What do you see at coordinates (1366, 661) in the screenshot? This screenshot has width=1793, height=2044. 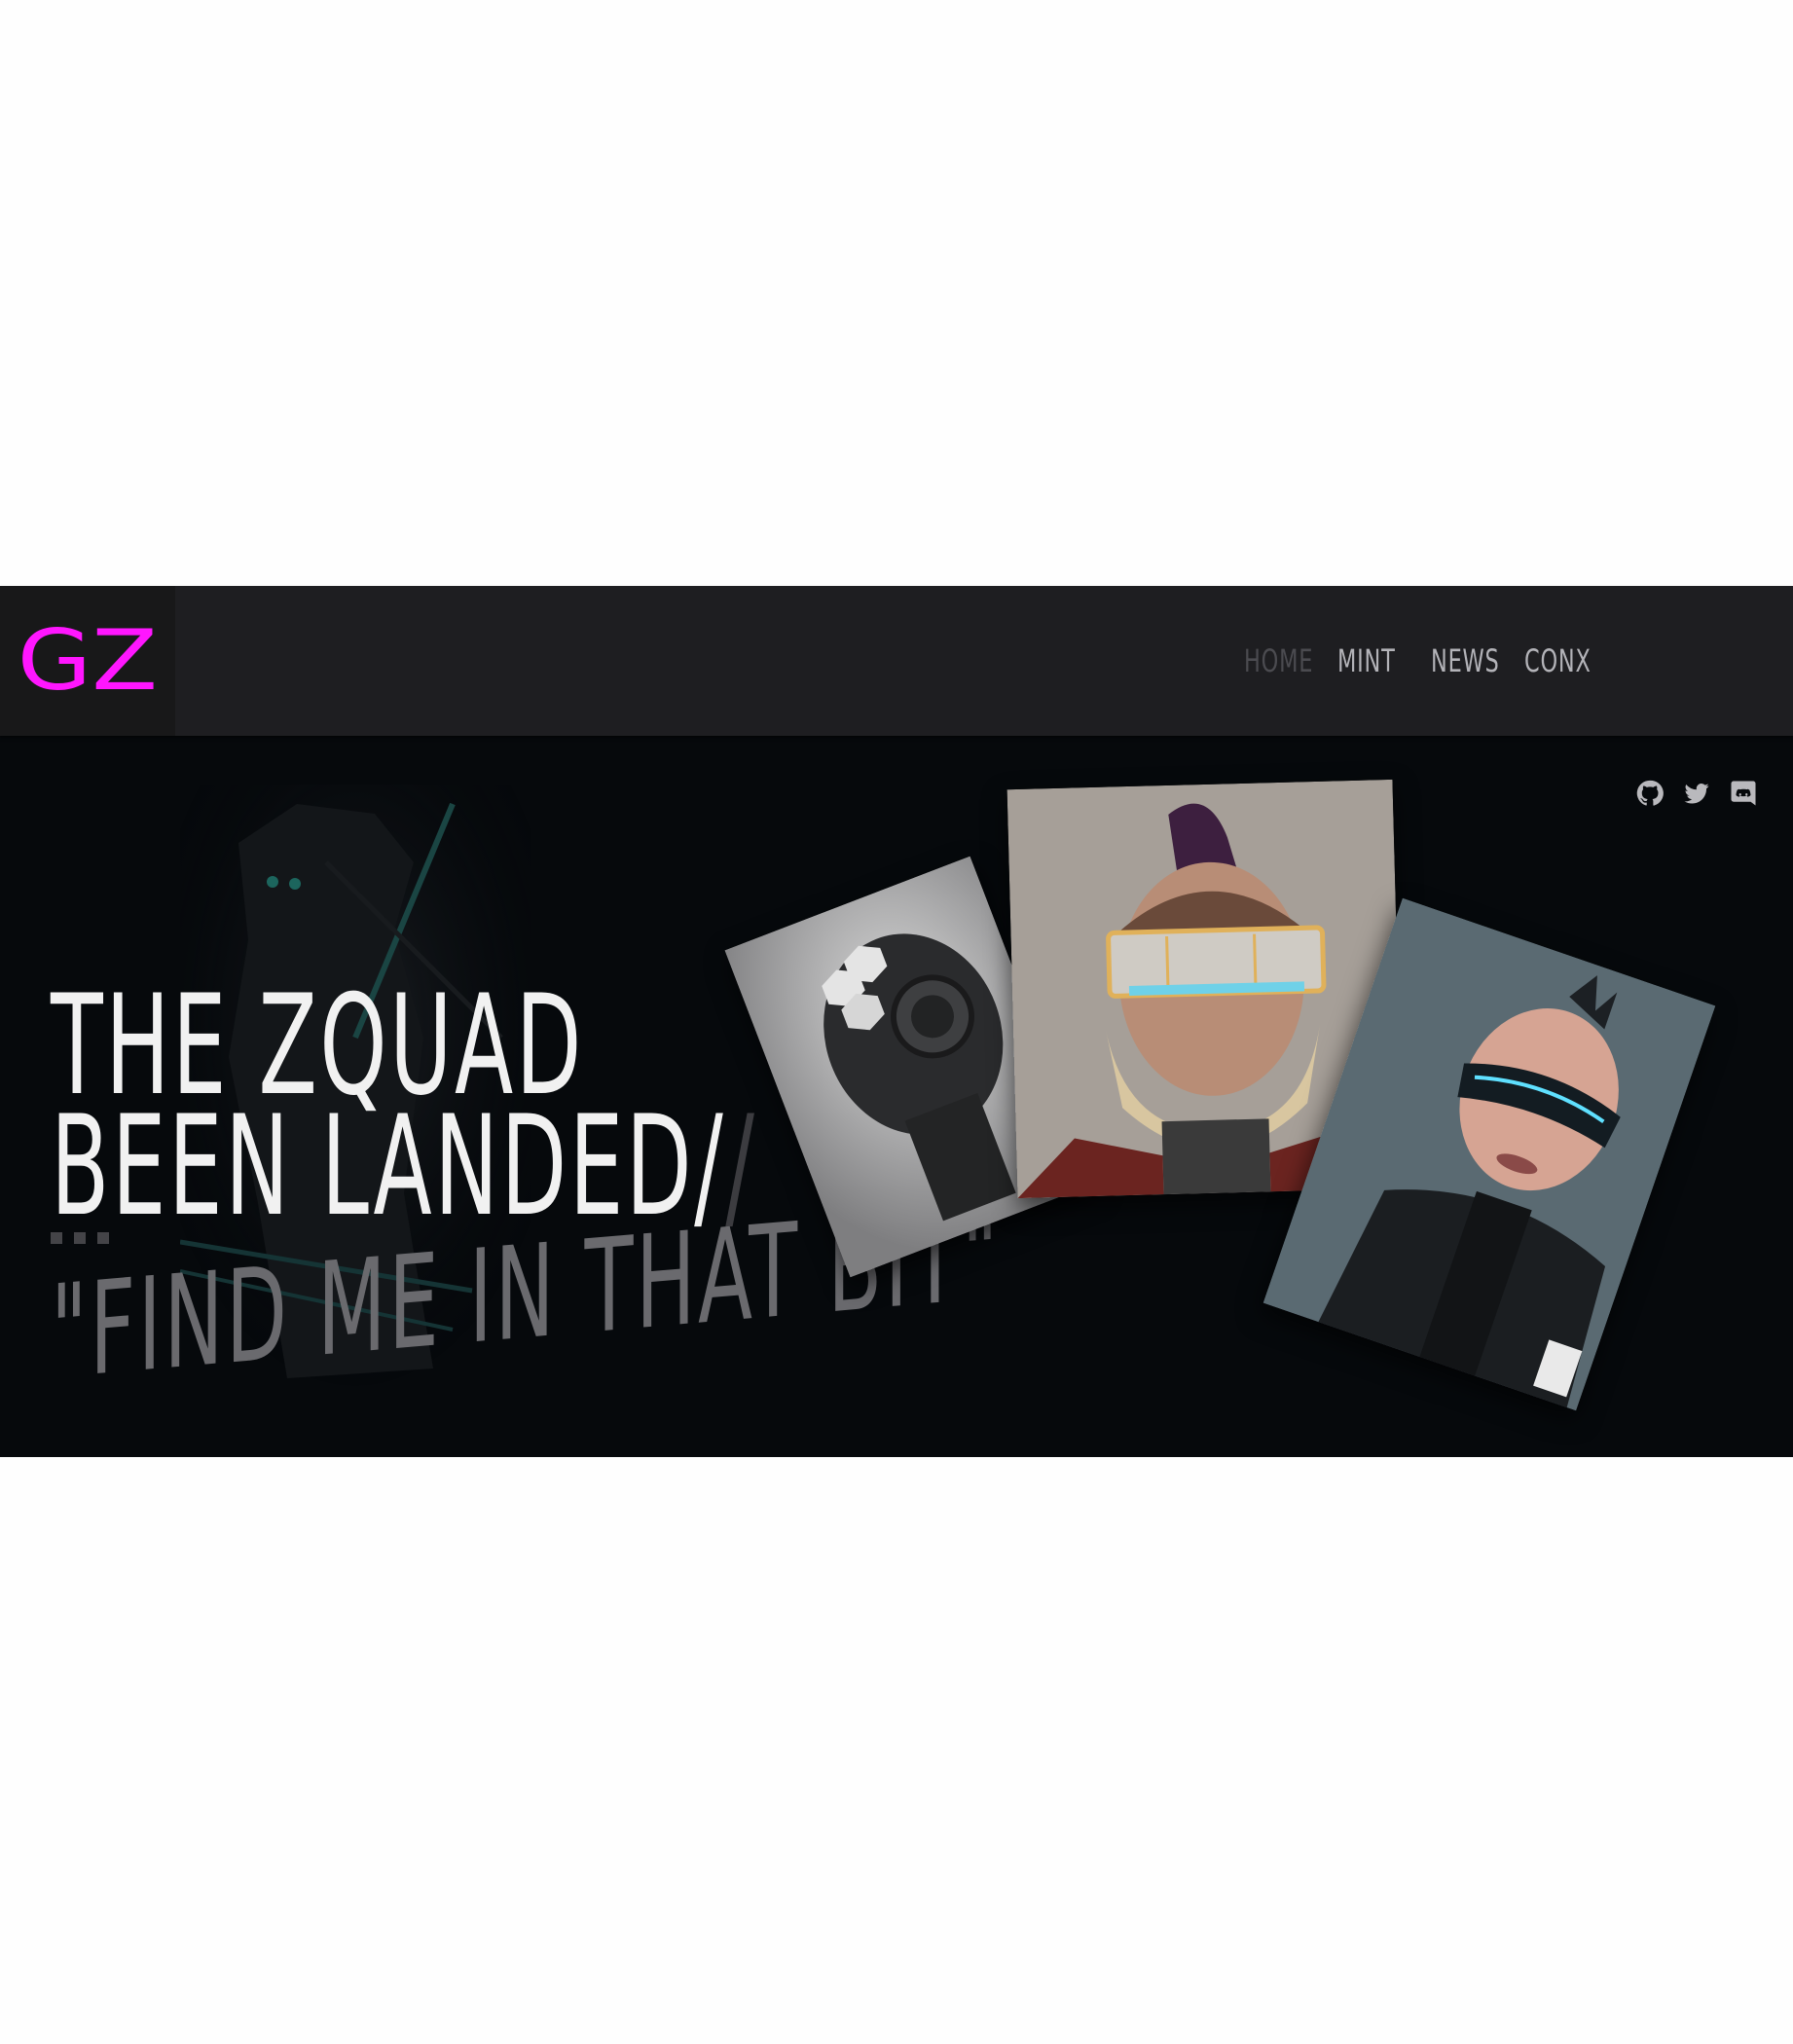 I see `nav-mint: MINT` at bounding box center [1366, 661].